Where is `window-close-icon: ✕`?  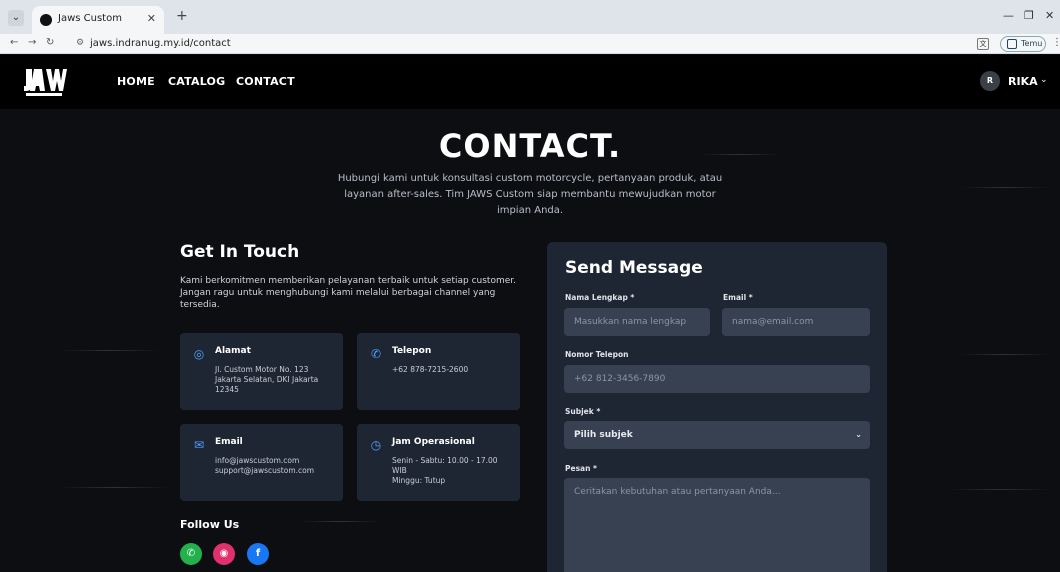 window-close-icon: ✕ is located at coordinates (1049, 15).